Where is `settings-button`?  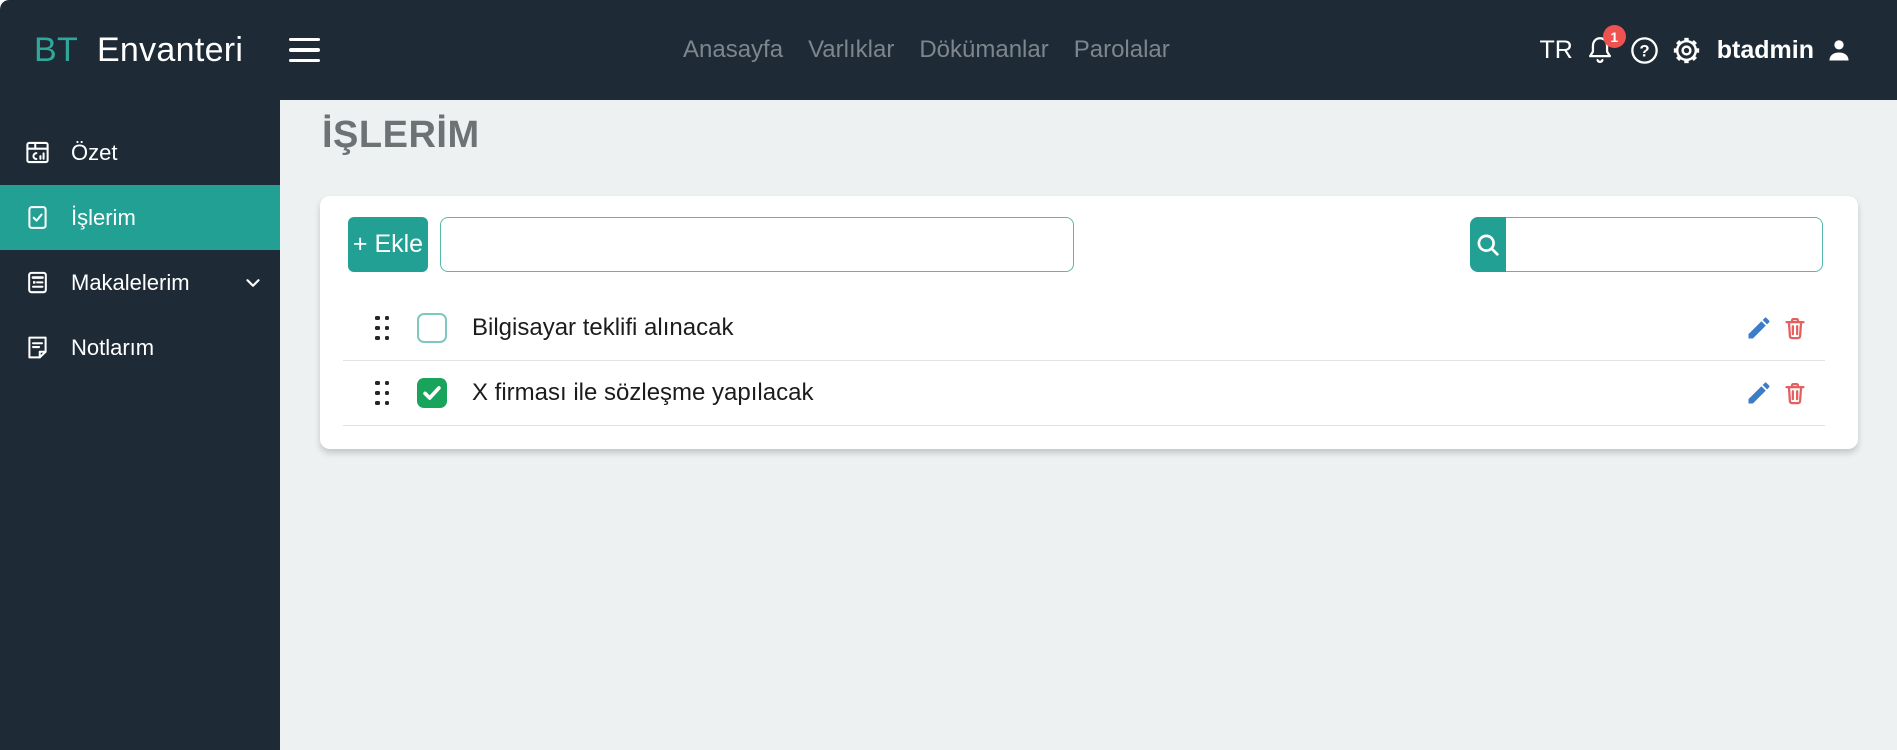 settings-button is located at coordinates (1686, 50).